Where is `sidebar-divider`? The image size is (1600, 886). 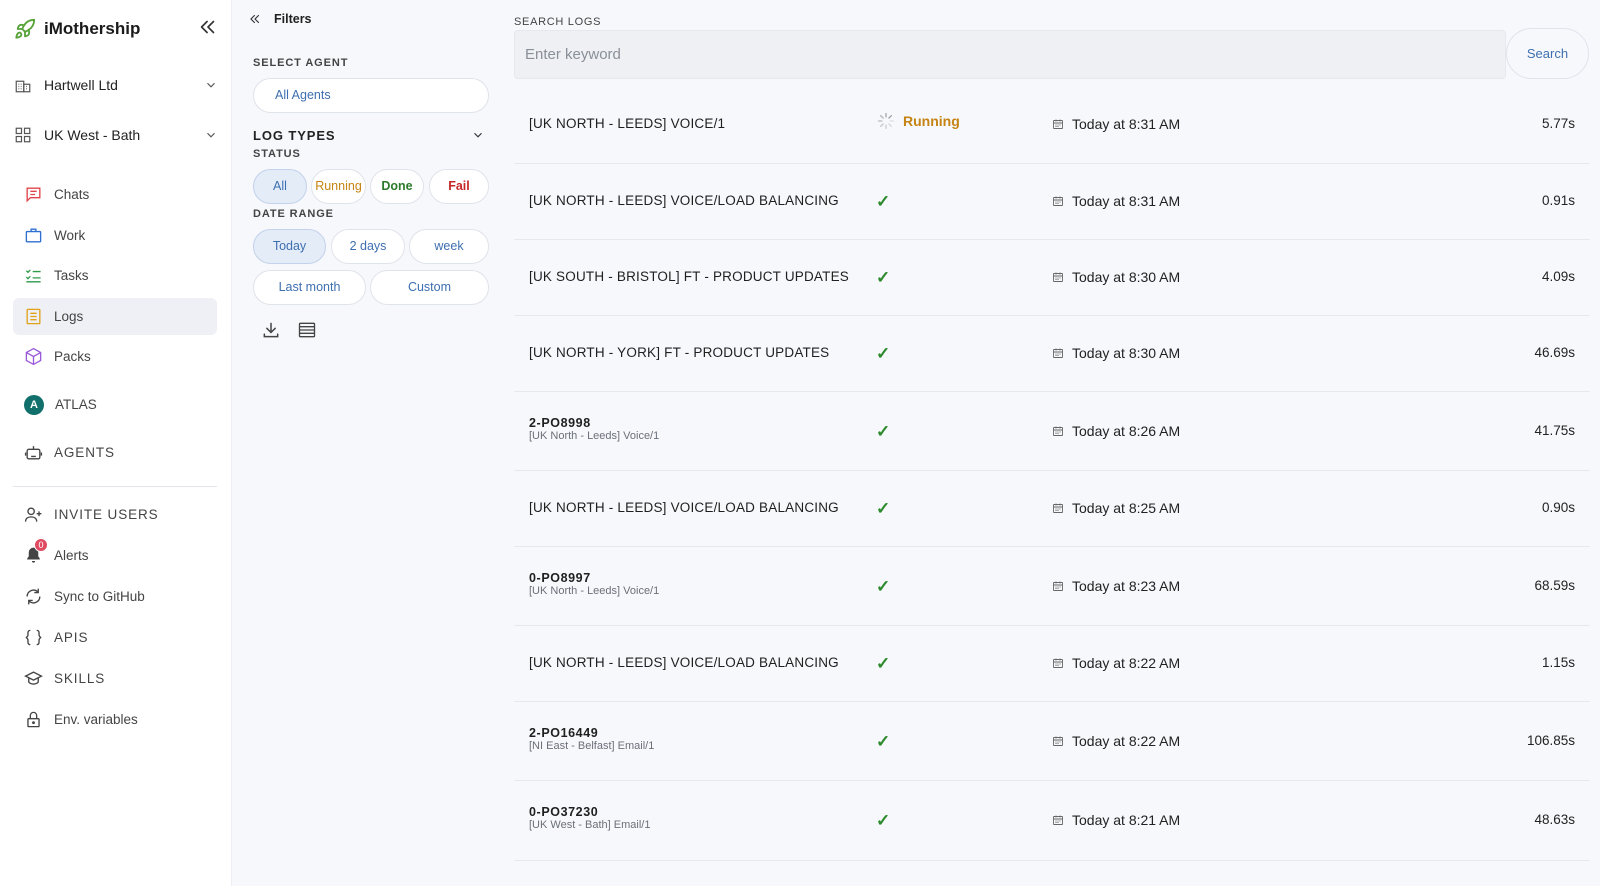 sidebar-divider is located at coordinates (115, 486).